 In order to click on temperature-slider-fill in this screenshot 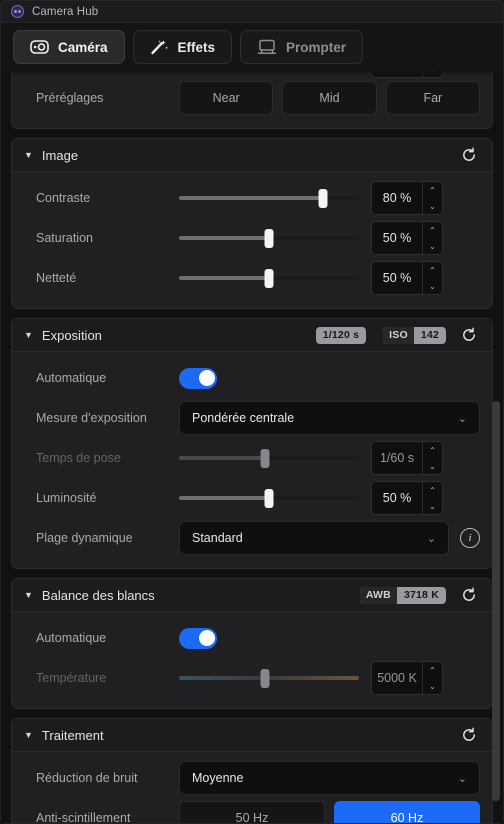, I will do `click(222, 678)`.